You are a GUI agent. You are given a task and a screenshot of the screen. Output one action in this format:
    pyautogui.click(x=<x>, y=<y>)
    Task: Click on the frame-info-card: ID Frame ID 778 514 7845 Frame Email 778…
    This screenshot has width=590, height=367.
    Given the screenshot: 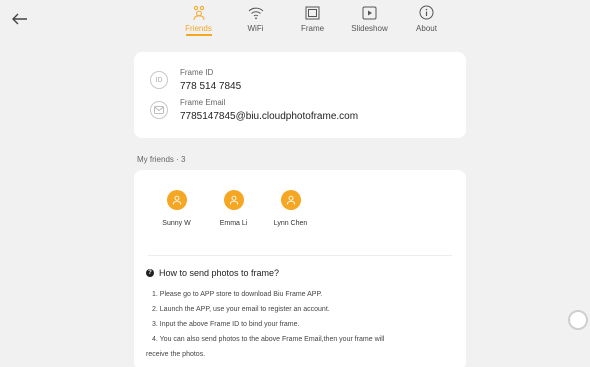 What is the action you would take?
    pyautogui.click(x=300, y=95)
    